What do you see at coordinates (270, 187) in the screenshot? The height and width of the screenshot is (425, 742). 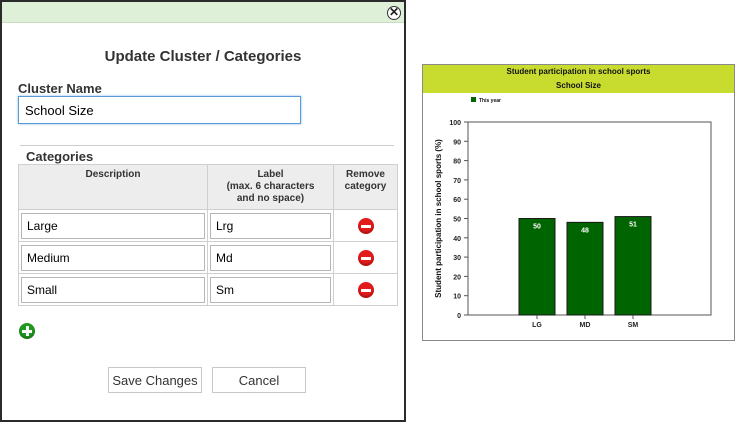 I see `column-header-label: Label (max. 6 characters and no space)` at bounding box center [270, 187].